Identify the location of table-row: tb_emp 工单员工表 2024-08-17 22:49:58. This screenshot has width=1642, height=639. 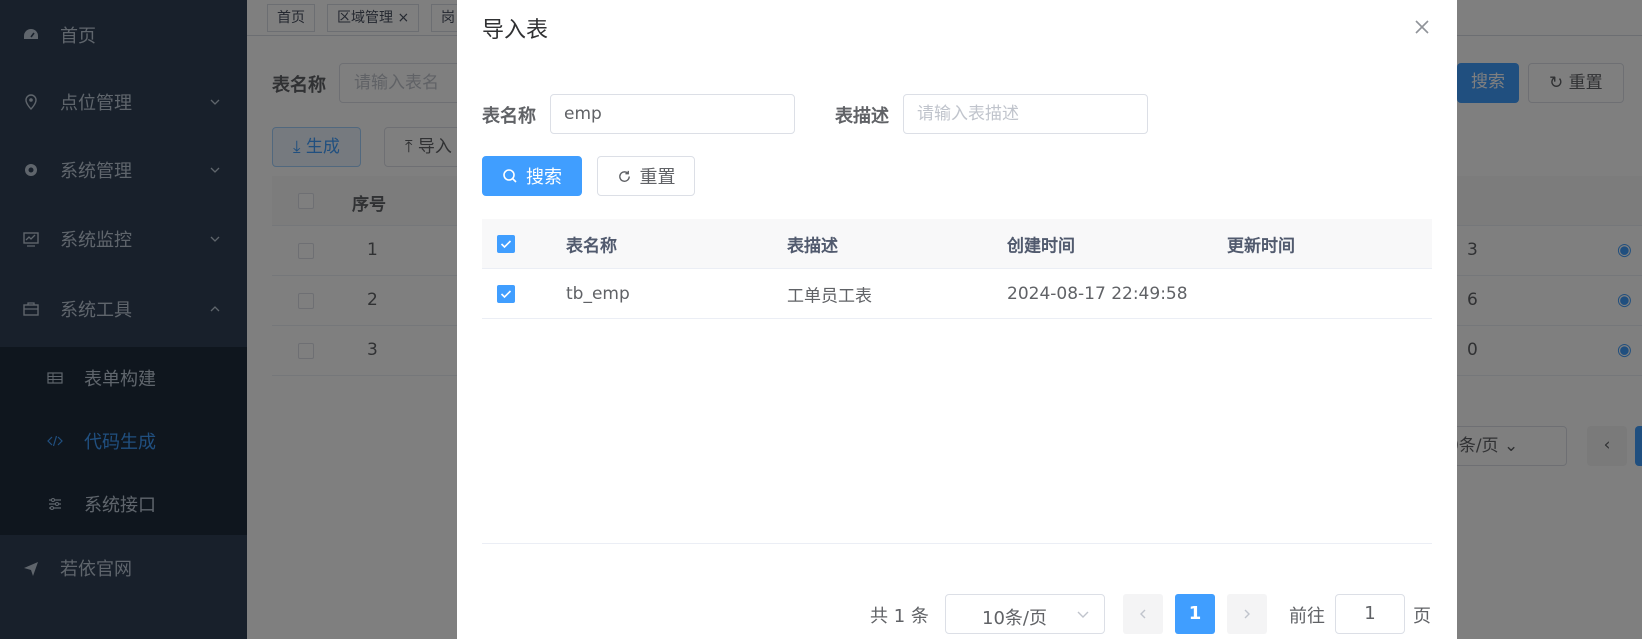
(957, 294).